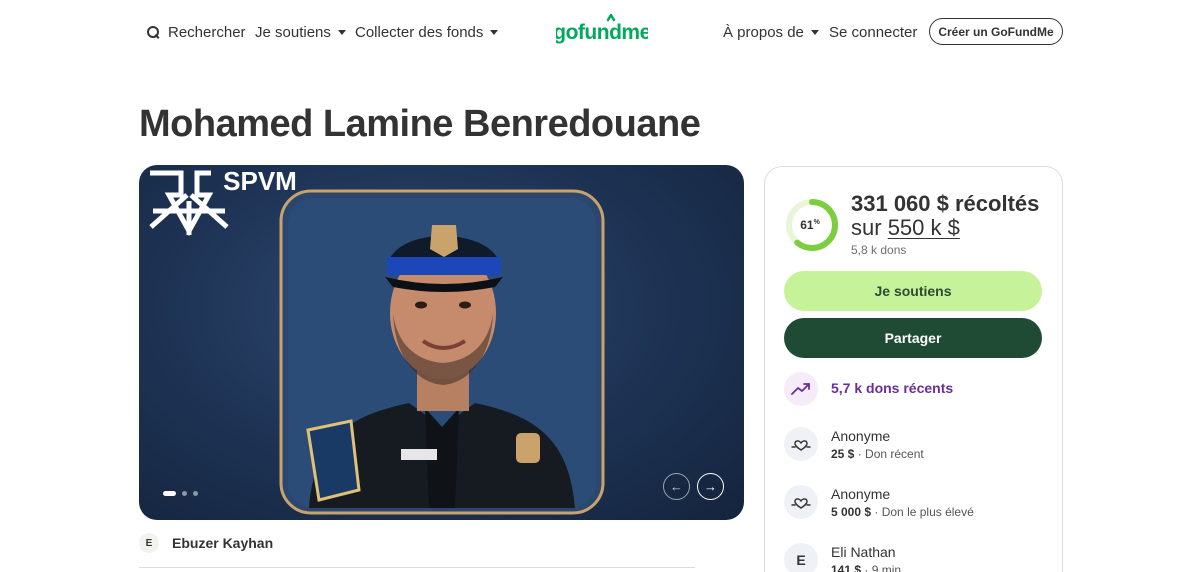  What do you see at coordinates (611, 18) in the screenshot?
I see `logo-arrow-mark` at bounding box center [611, 18].